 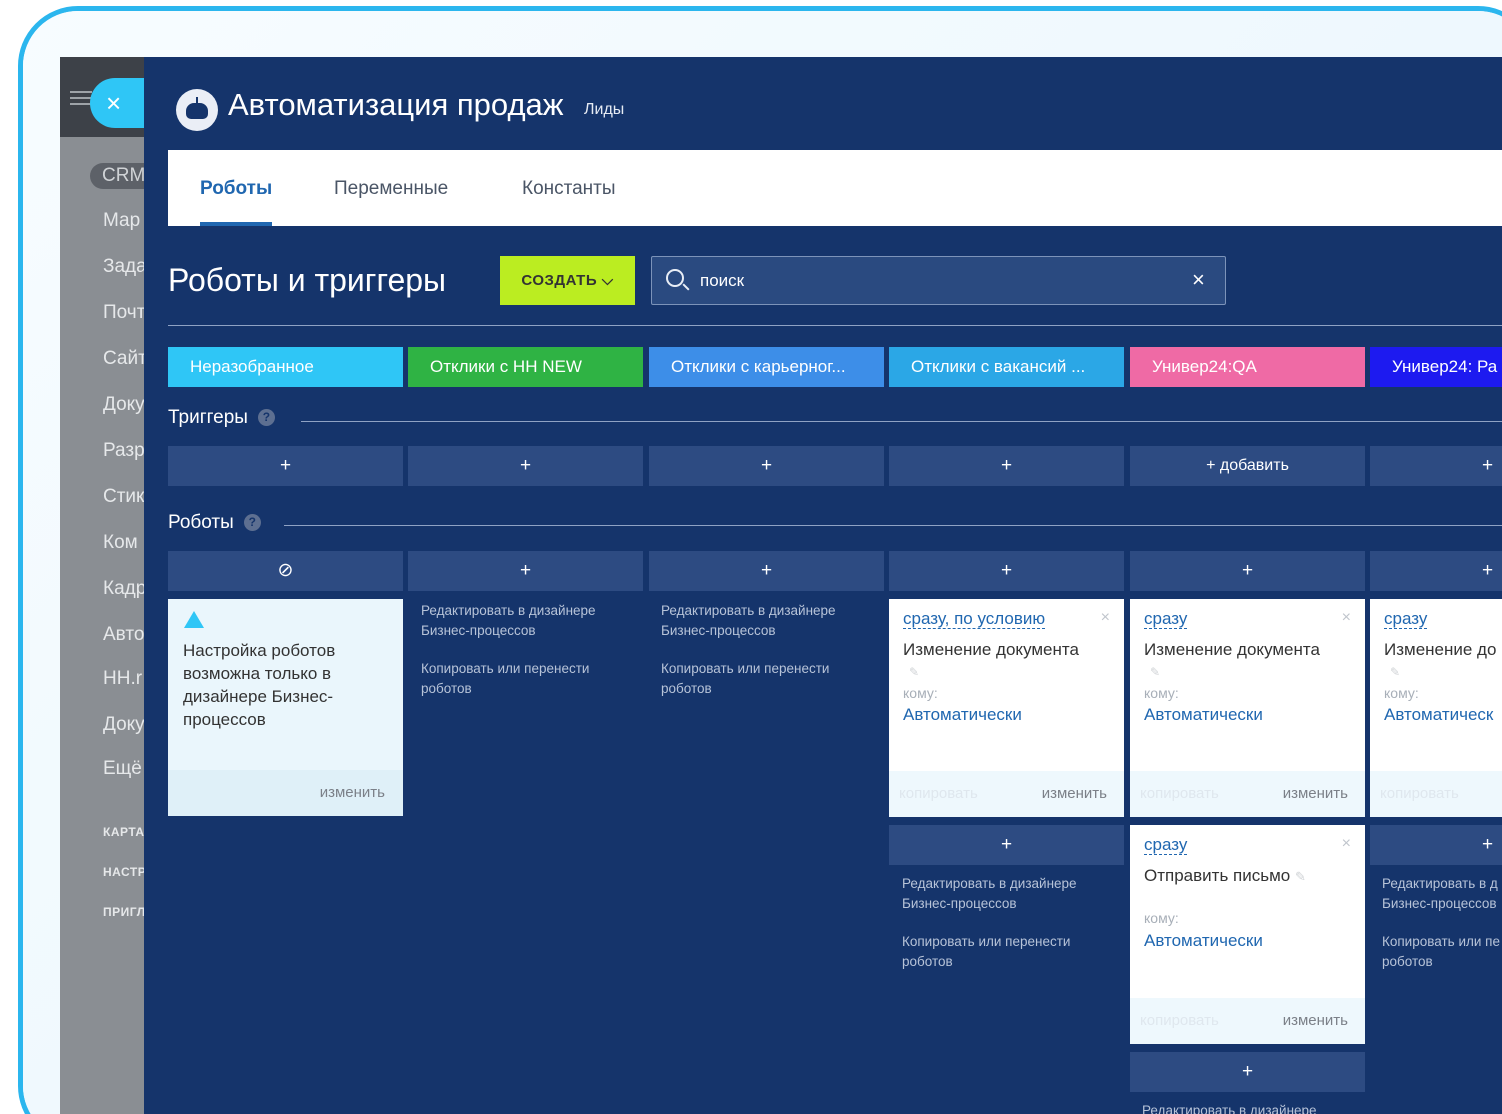 What do you see at coordinates (118, 103) in the screenshot?
I see `close-slider-button: ×` at bounding box center [118, 103].